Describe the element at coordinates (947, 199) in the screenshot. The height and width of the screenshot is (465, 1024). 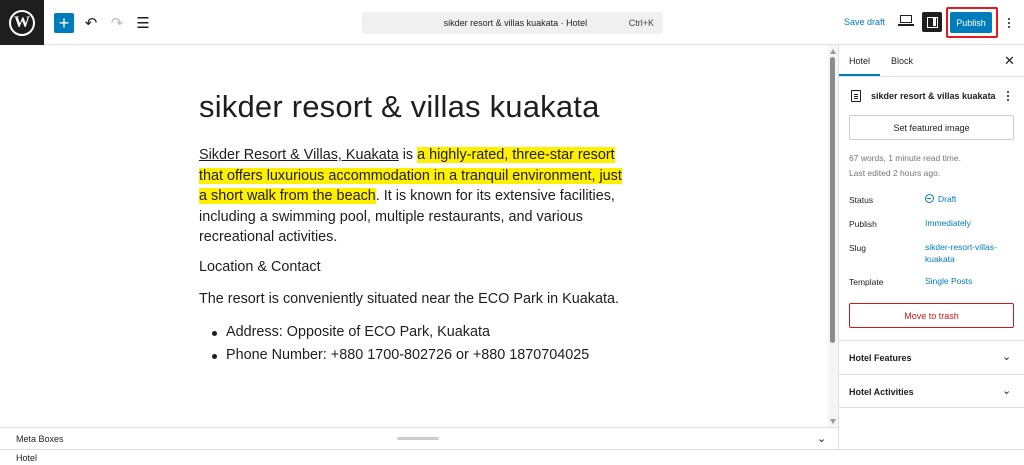
I see `status-value: Draft` at that location.